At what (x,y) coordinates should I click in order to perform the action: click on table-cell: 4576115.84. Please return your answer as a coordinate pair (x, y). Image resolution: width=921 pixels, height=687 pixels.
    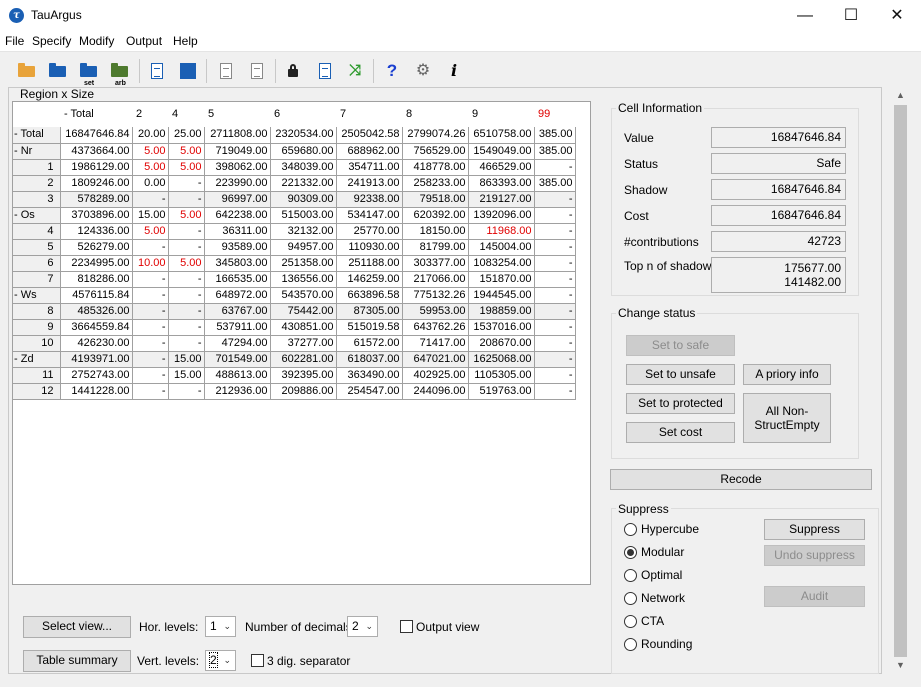
    Looking at the image, I should click on (96, 295).